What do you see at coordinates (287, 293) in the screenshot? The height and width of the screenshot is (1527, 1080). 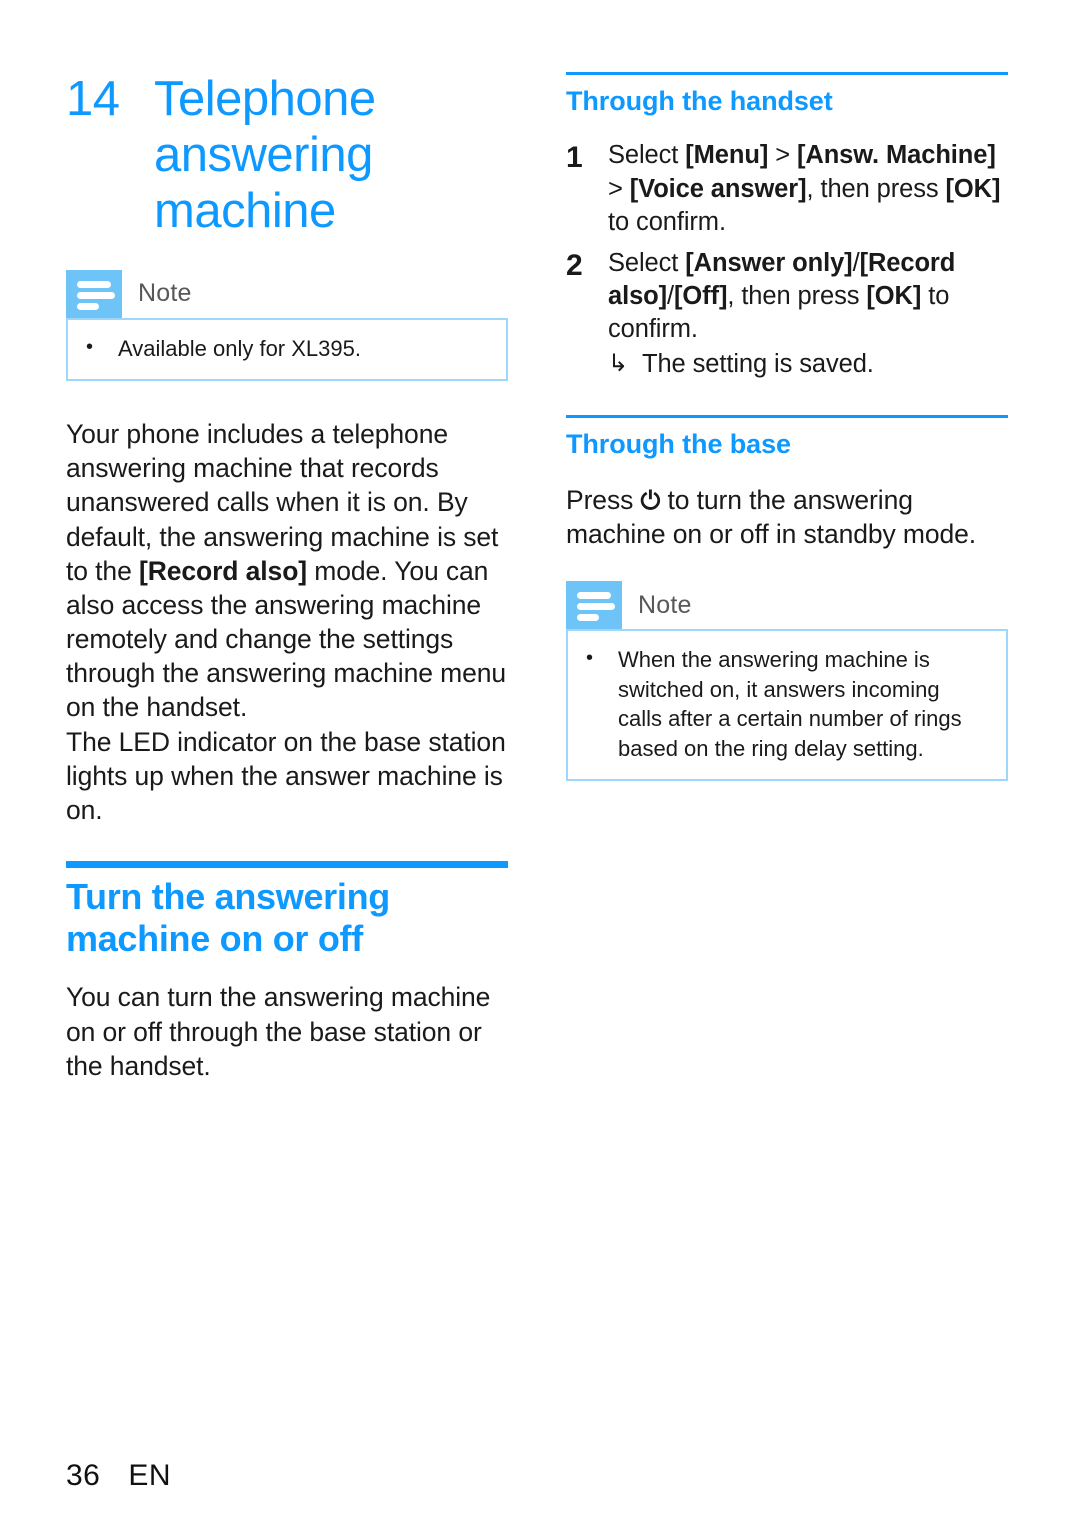 I see `note-header: Note` at bounding box center [287, 293].